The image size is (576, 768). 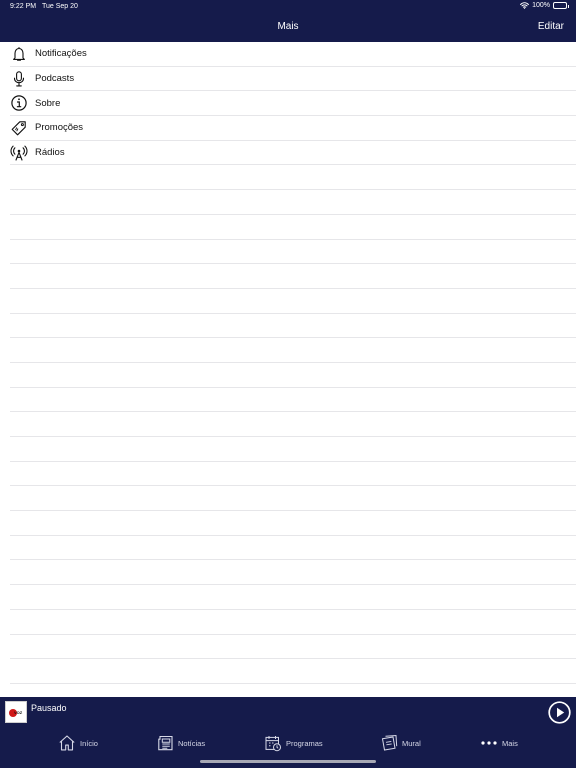 What do you see at coordinates (165, 743) in the screenshot?
I see `newspaper-icon` at bounding box center [165, 743].